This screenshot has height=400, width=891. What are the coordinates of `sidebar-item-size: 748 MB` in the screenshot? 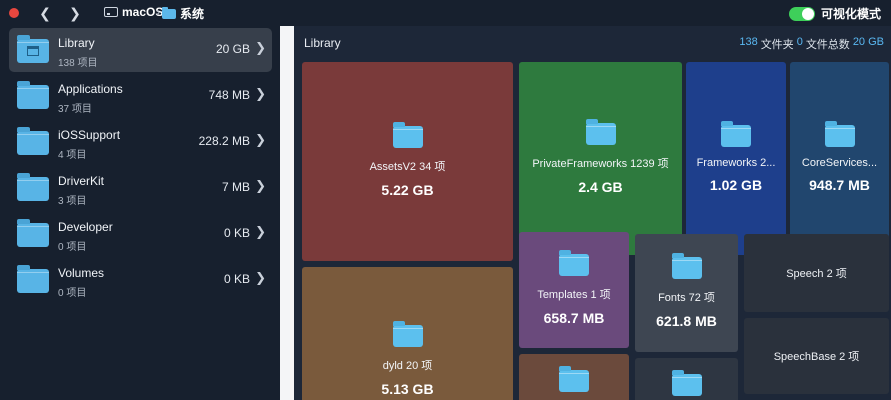 It's located at (229, 95).